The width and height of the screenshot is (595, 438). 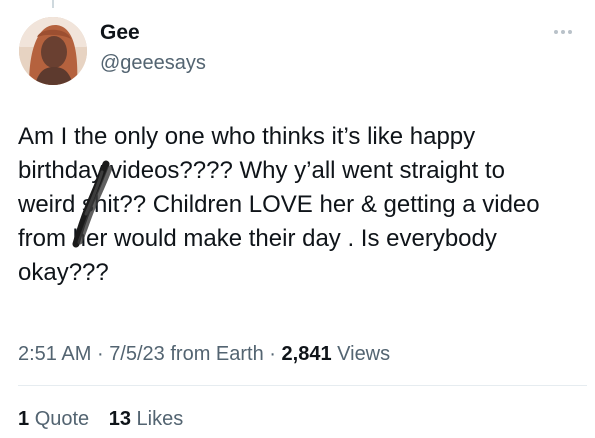 I want to click on views-label: Views, so click(x=364, y=354).